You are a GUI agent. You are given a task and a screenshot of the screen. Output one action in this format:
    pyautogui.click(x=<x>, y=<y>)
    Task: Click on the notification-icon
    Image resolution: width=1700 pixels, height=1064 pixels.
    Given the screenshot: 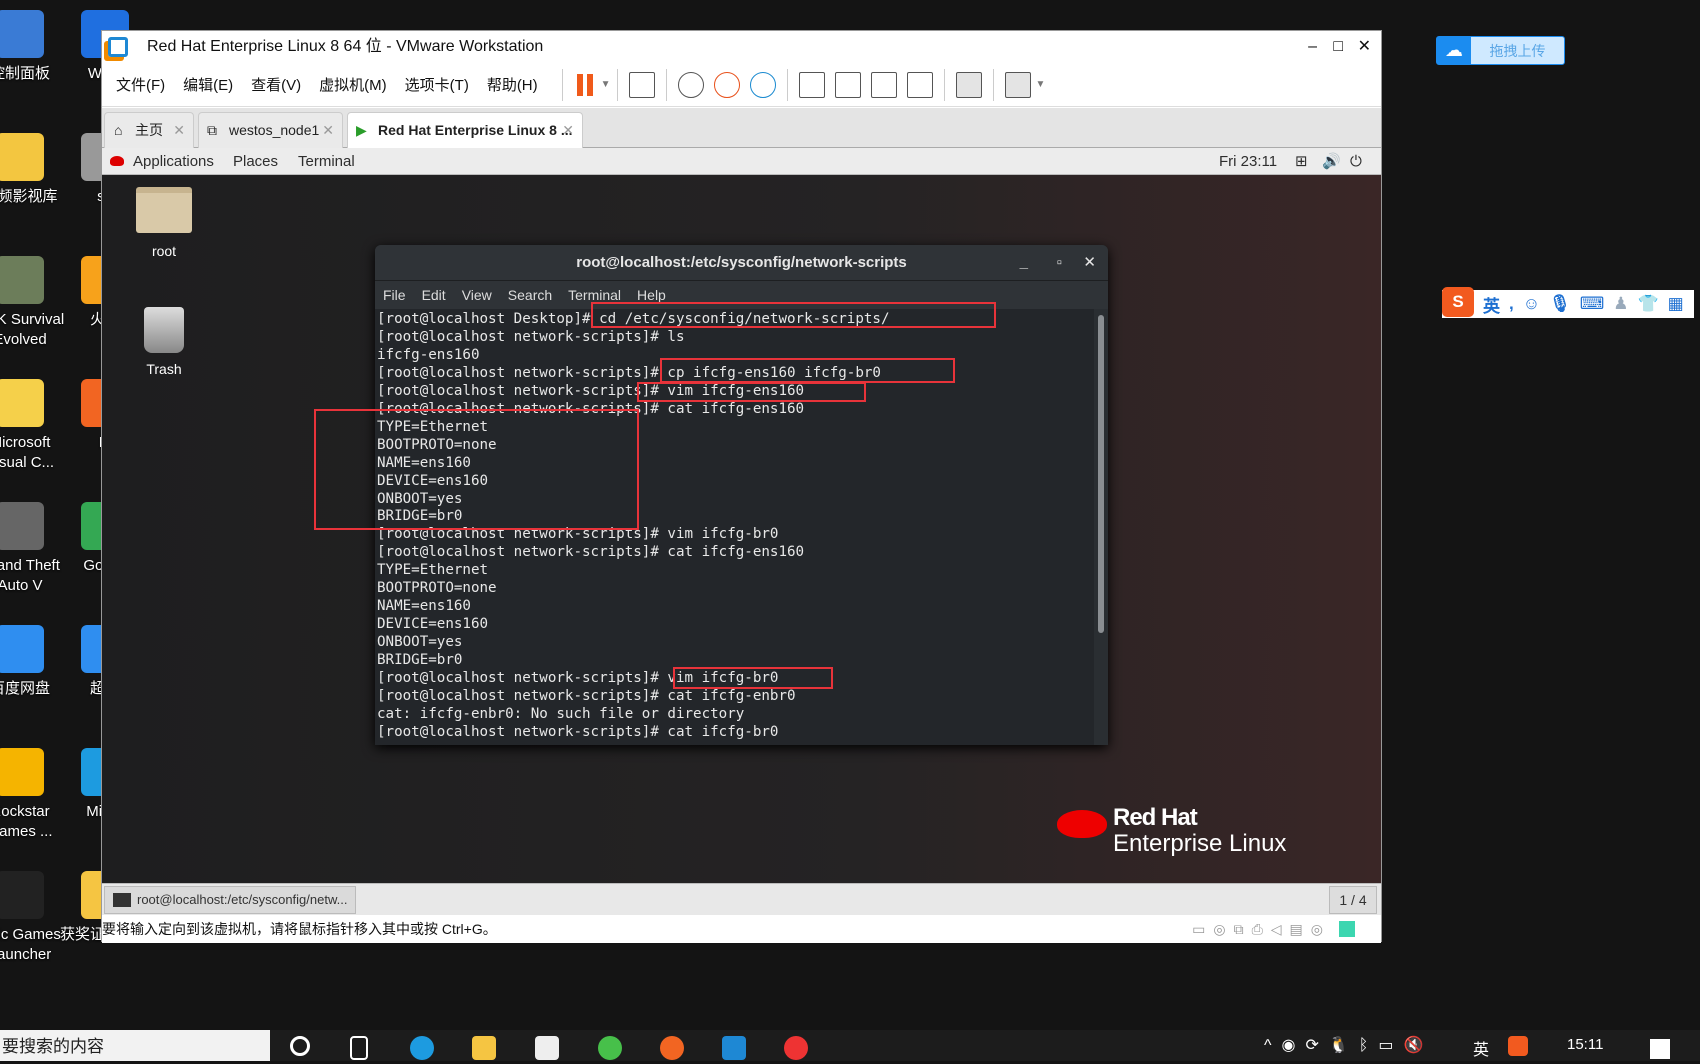 What is the action you would take?
    pyautogui.click(x=1660, y=1049)
    